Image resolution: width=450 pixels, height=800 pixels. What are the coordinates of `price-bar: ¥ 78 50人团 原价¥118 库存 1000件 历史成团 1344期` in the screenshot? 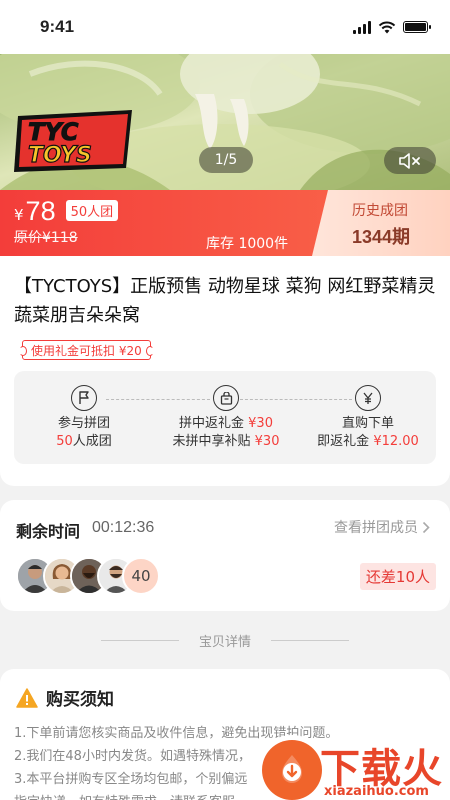 It's located at (225, 223).